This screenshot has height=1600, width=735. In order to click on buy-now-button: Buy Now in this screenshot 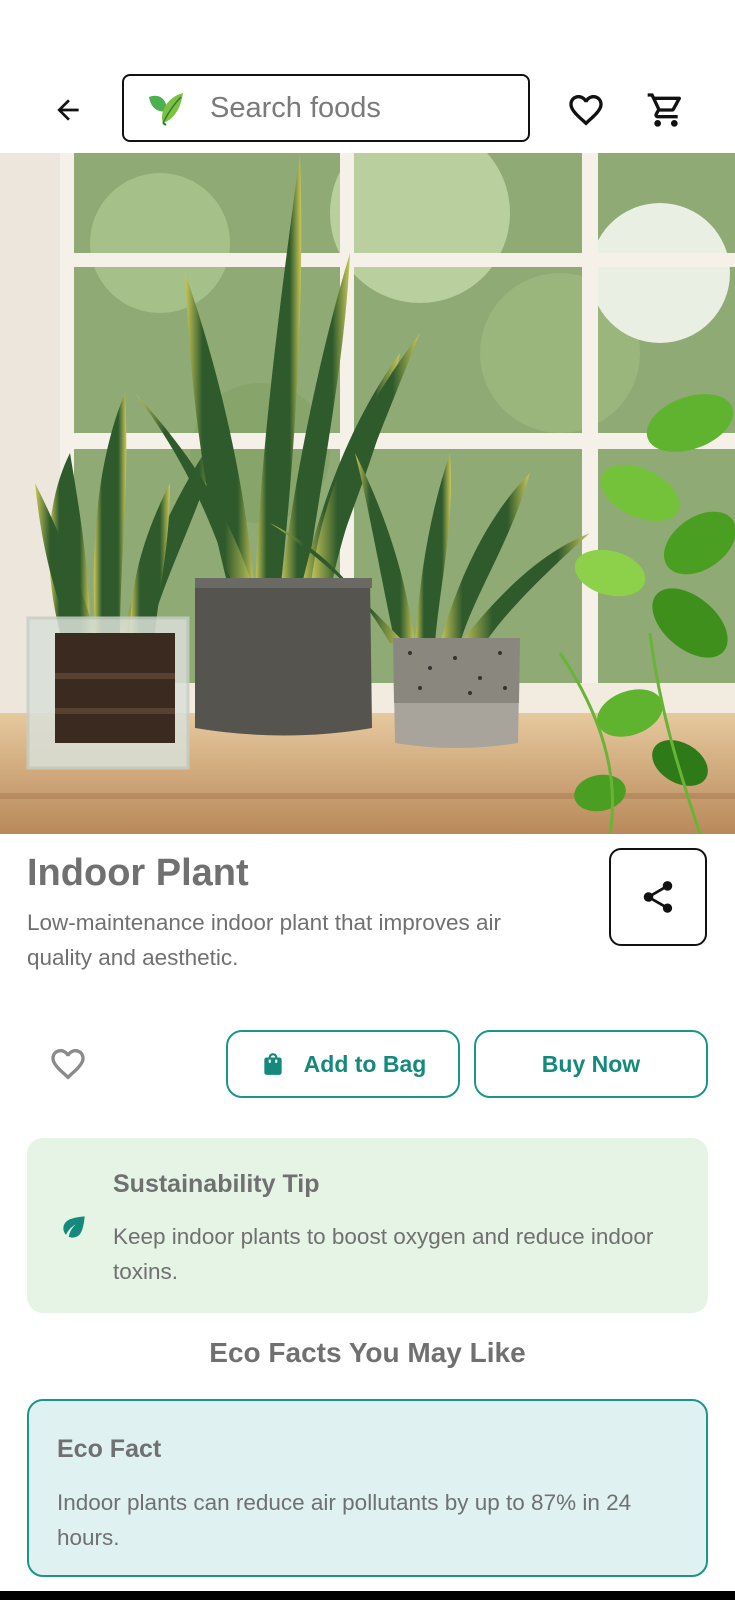, I will do `click(591, 1064)`.